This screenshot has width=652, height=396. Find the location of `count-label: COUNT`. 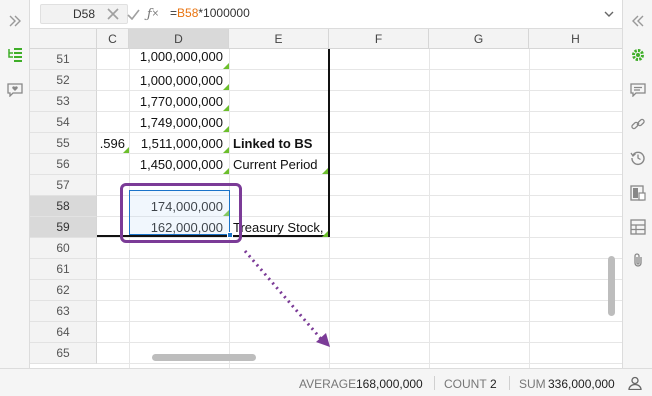

count-label: COUNT is located at coordinates (465, 384).